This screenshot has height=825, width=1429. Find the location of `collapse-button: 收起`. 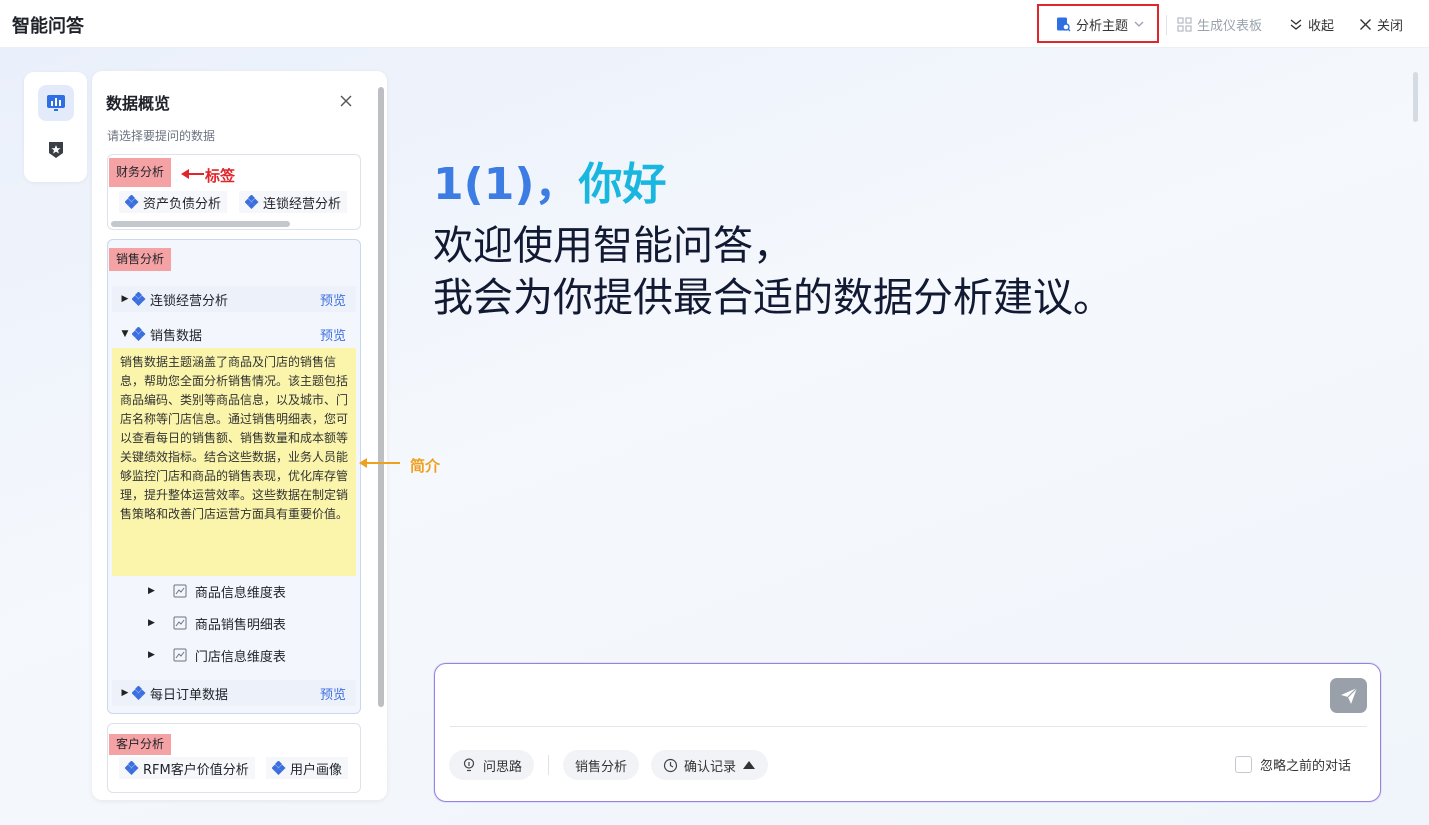

collapse-button: 收起 is located at coordinates (1311, 24).